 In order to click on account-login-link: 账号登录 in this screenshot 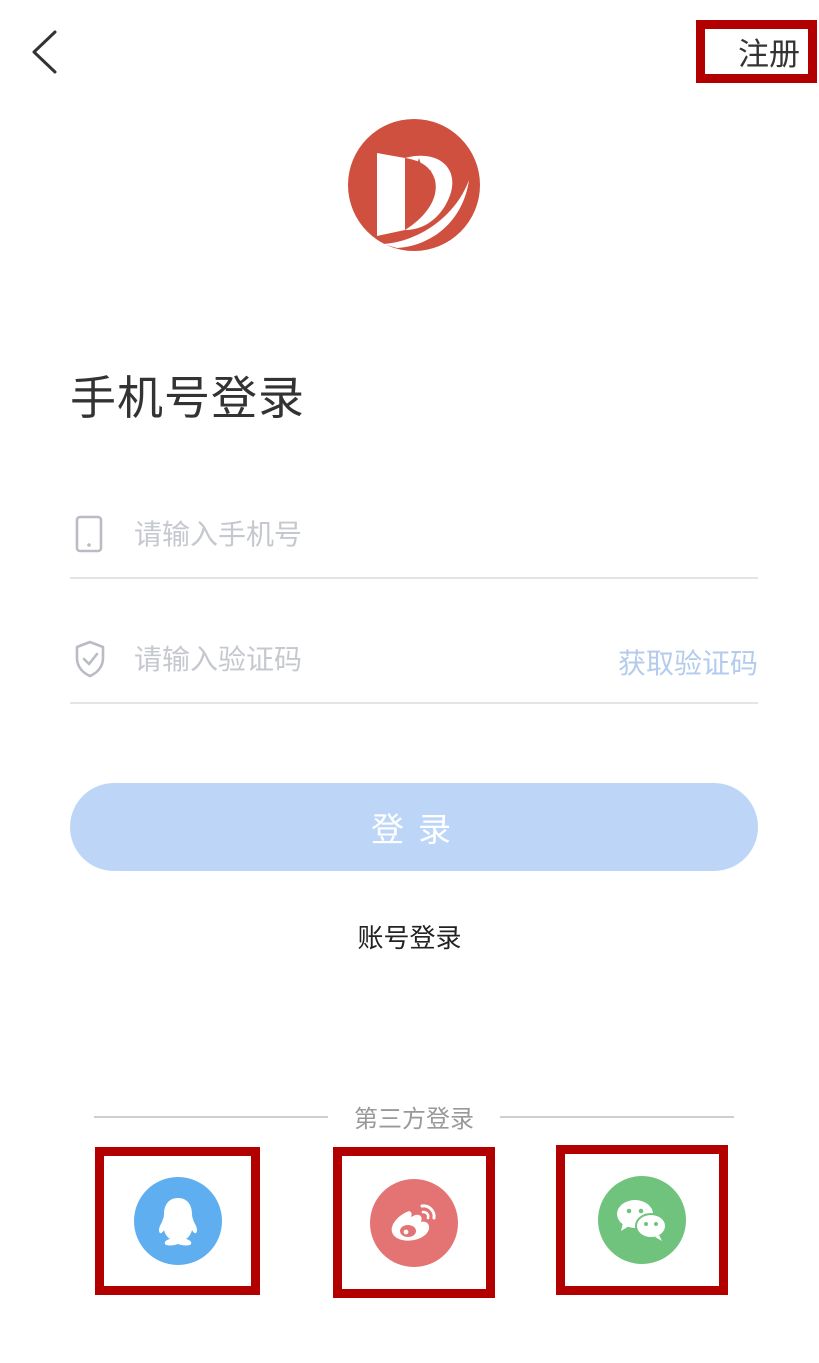, I will do `click(409, 936)`.